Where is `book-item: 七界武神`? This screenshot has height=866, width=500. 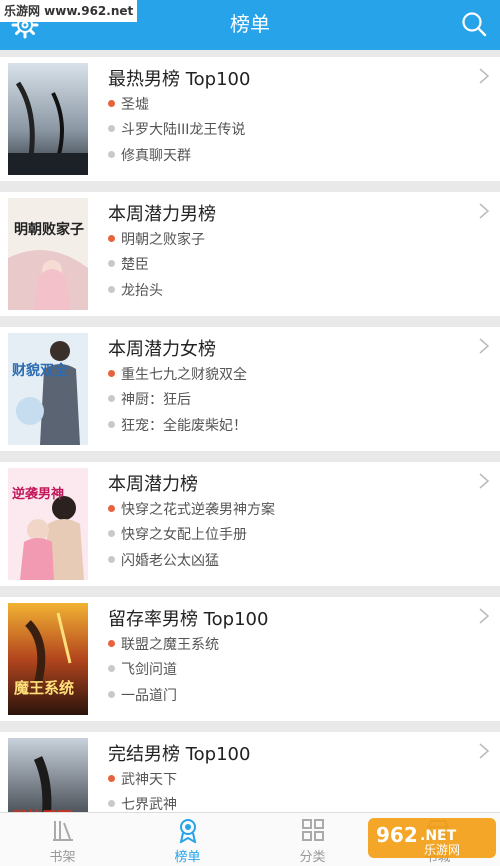
book-item: 七界武神 is located at coordinates (142, 804).